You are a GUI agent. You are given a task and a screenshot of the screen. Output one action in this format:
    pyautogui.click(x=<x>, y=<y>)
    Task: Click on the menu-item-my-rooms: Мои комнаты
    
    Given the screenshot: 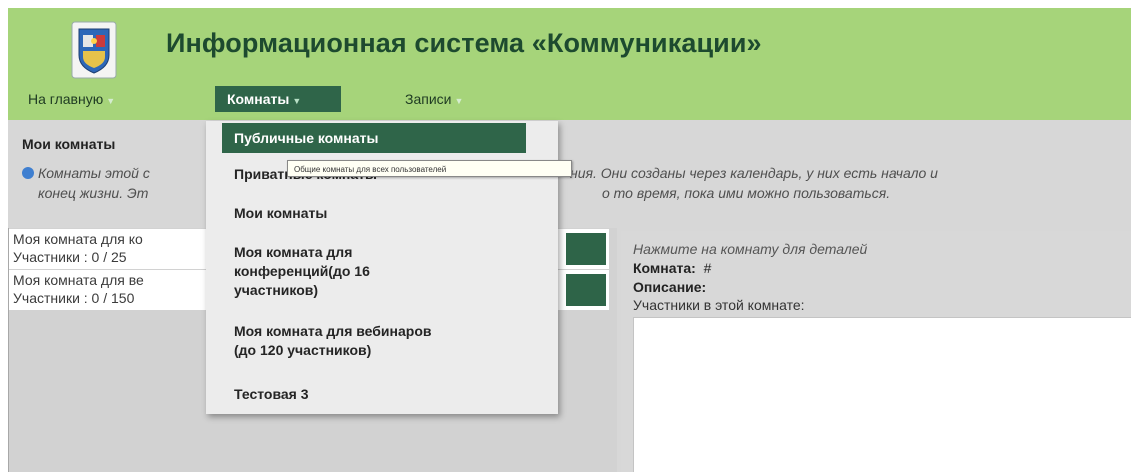 What is the action you would take?
    pyautogui.click(x=280, y=213)
    